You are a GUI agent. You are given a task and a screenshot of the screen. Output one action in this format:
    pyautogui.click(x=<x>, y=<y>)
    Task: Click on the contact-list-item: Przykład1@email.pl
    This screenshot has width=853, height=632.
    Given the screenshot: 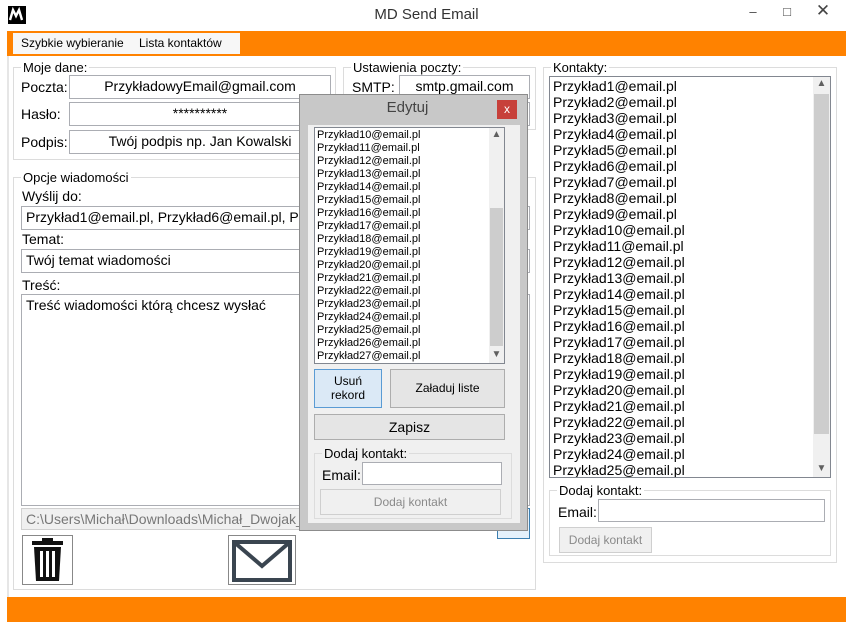 What is the action you would take?
    pyautogui.click(x=682, y=86)
    